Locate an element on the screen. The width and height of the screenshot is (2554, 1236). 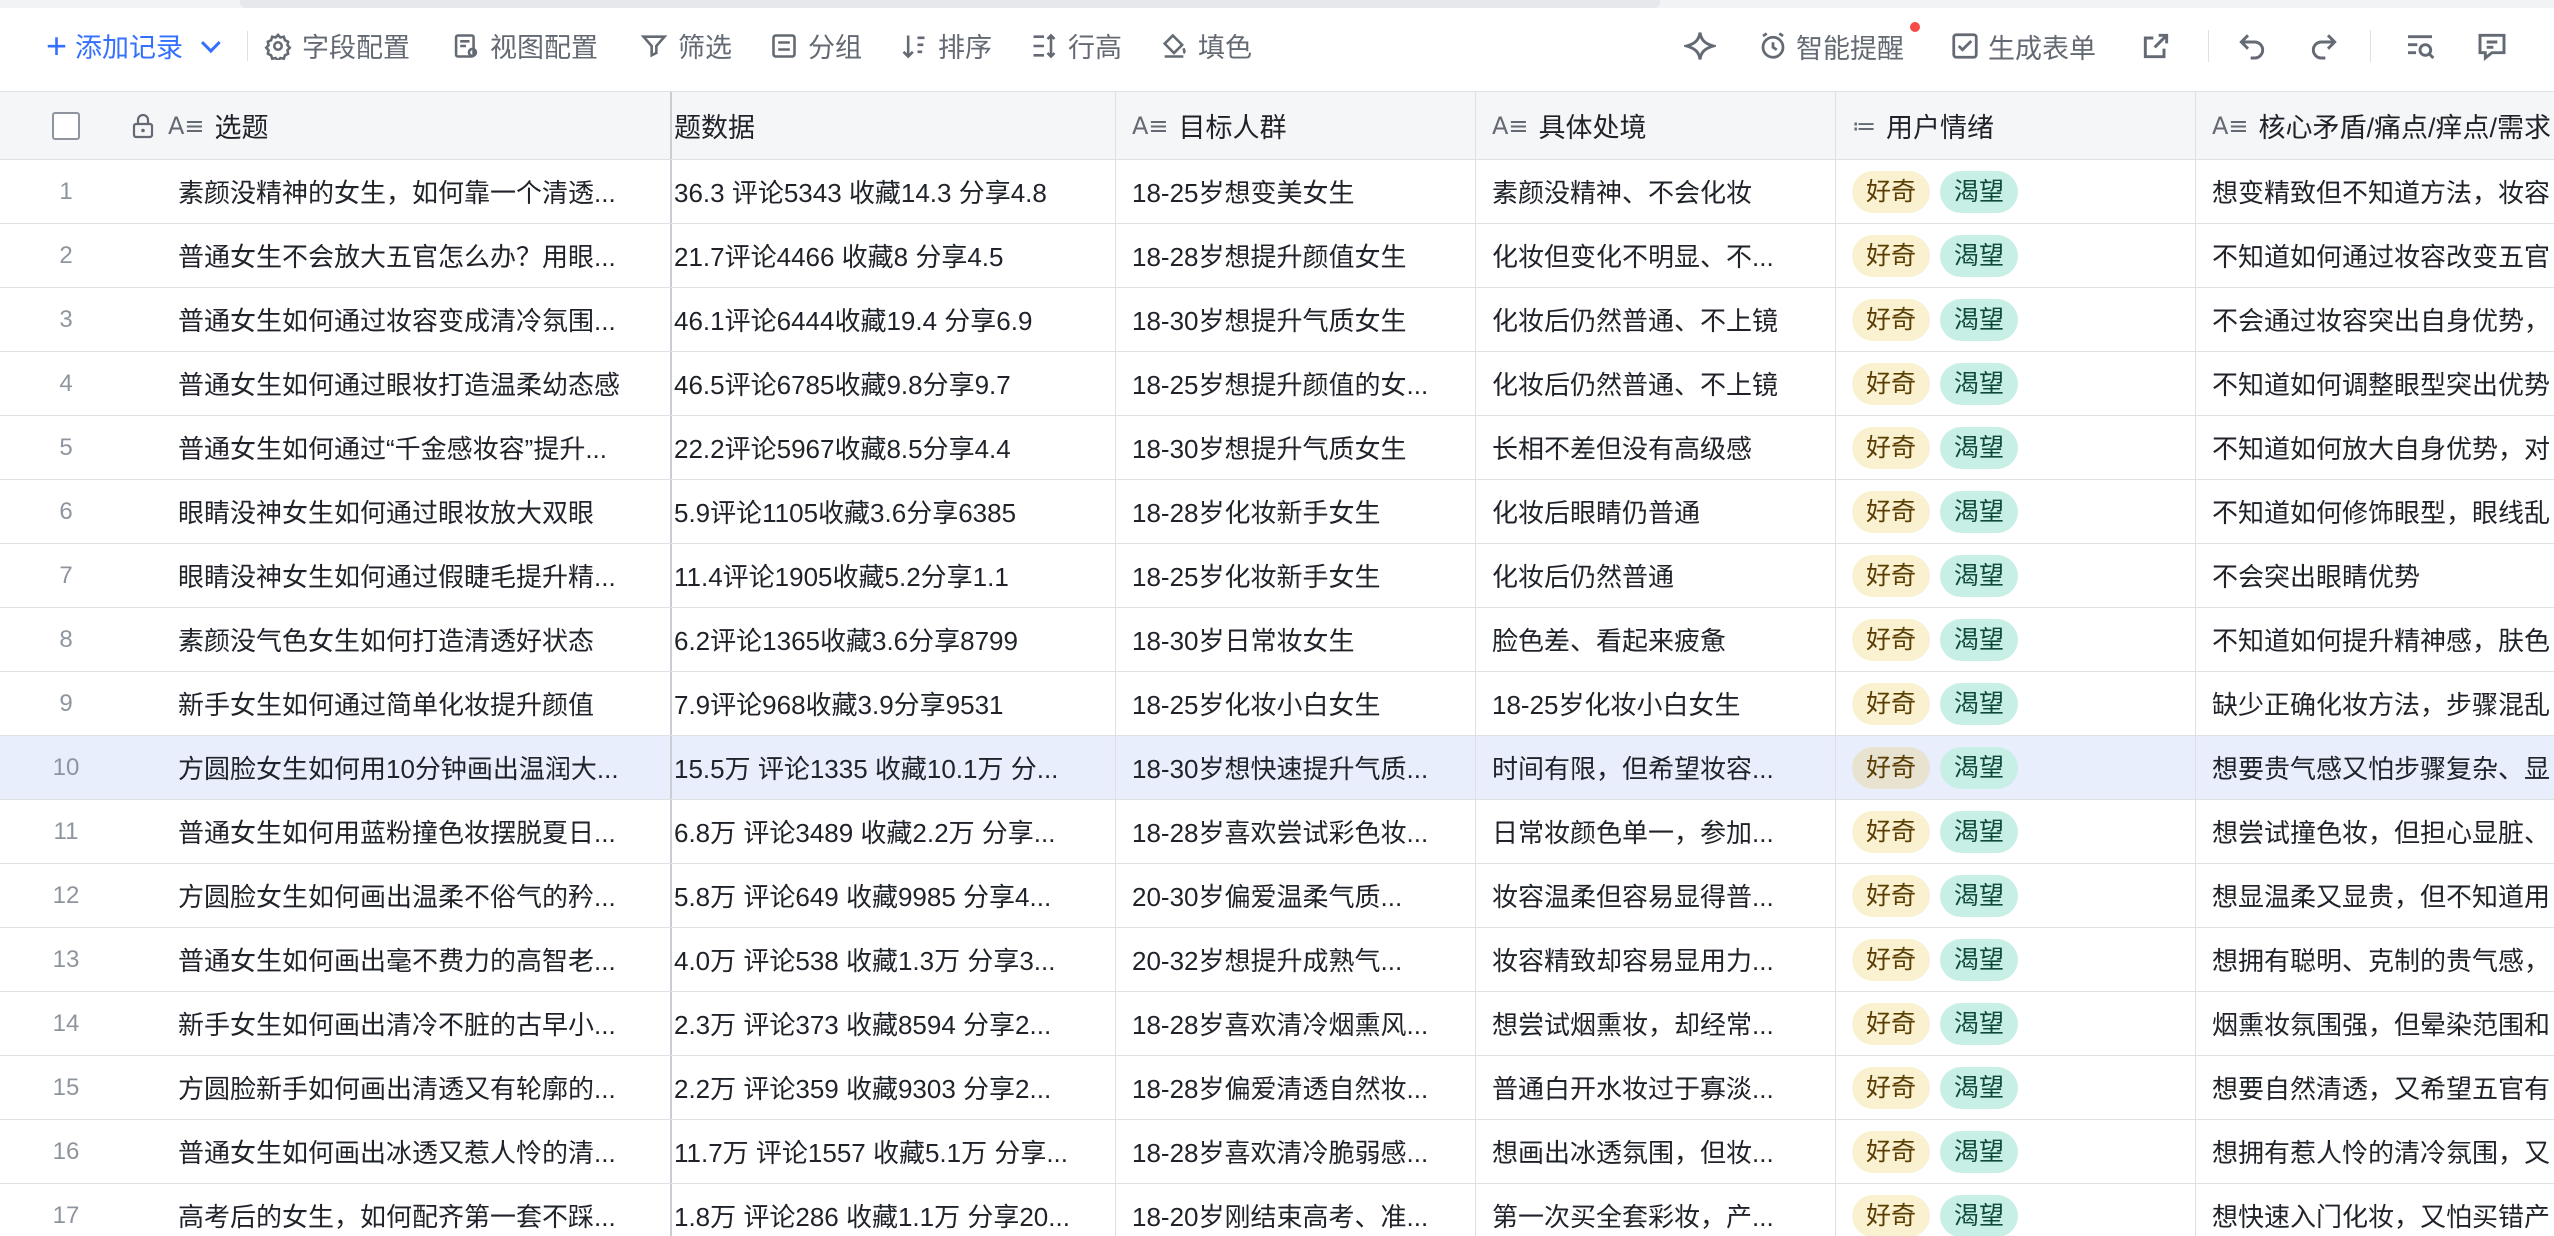
share-button is located at coordinates (2156, 46).